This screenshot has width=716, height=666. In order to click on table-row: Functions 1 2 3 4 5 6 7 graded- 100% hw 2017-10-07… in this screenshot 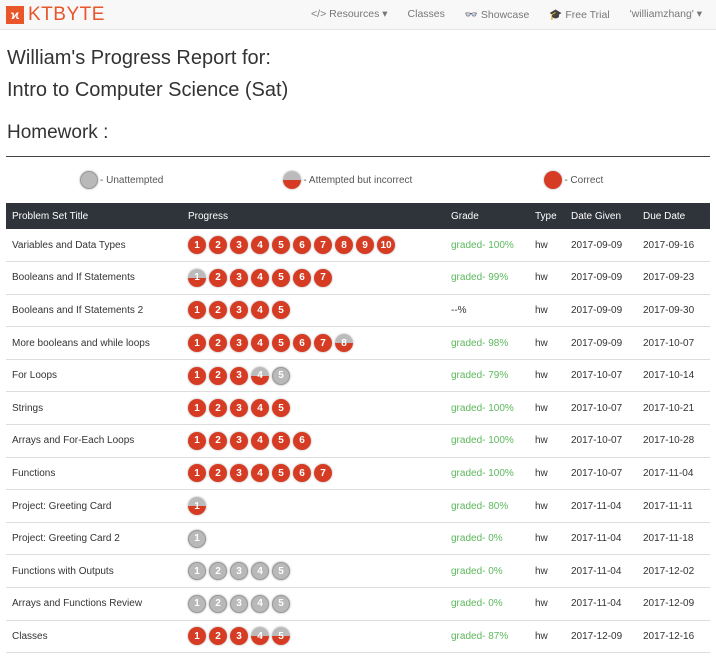, I will do `click(358, 474)`.